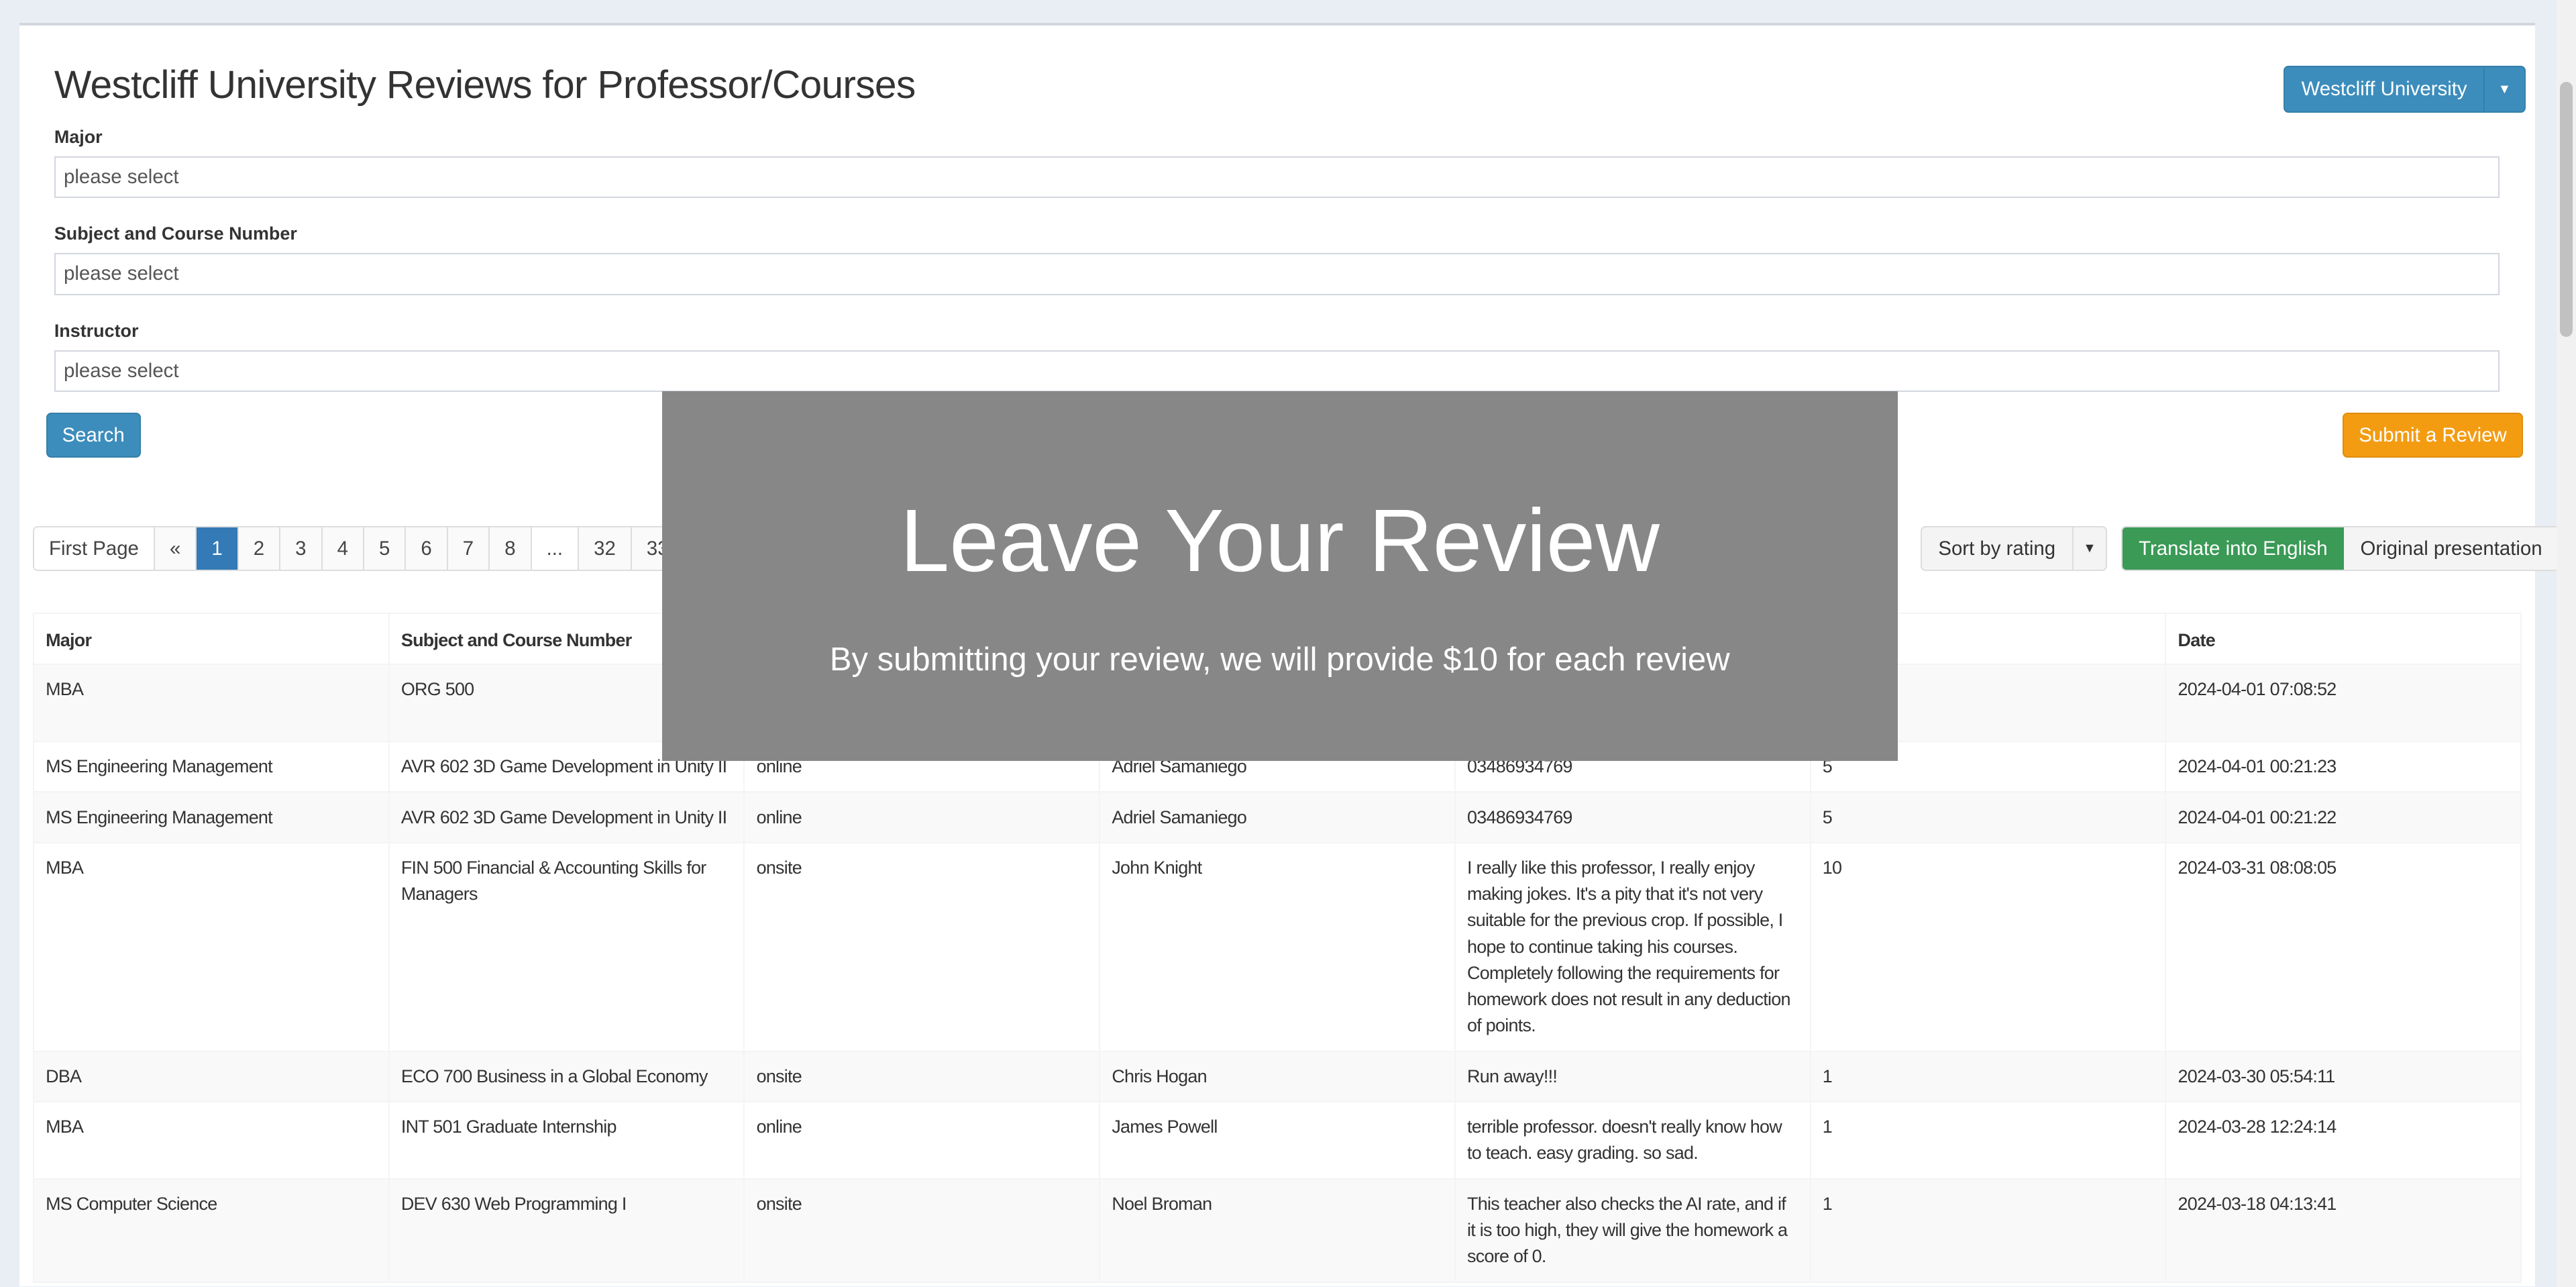  What do you see at coordinates (1632, 817) in the screenshot?
I see `table-cell: 03486934769` at bounding box center [1632, 817].